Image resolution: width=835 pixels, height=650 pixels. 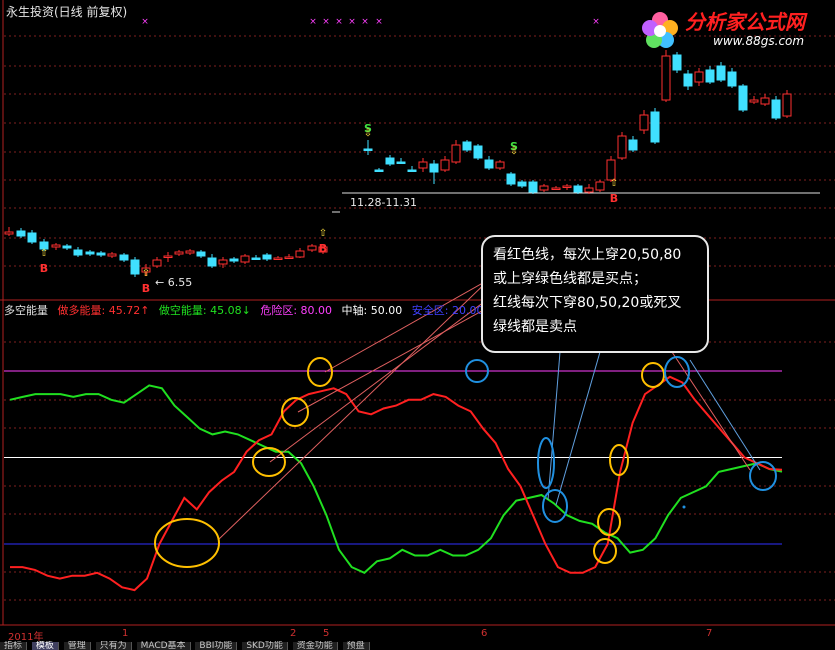 I want to click on dot-marker, so click(x=684, y=507).